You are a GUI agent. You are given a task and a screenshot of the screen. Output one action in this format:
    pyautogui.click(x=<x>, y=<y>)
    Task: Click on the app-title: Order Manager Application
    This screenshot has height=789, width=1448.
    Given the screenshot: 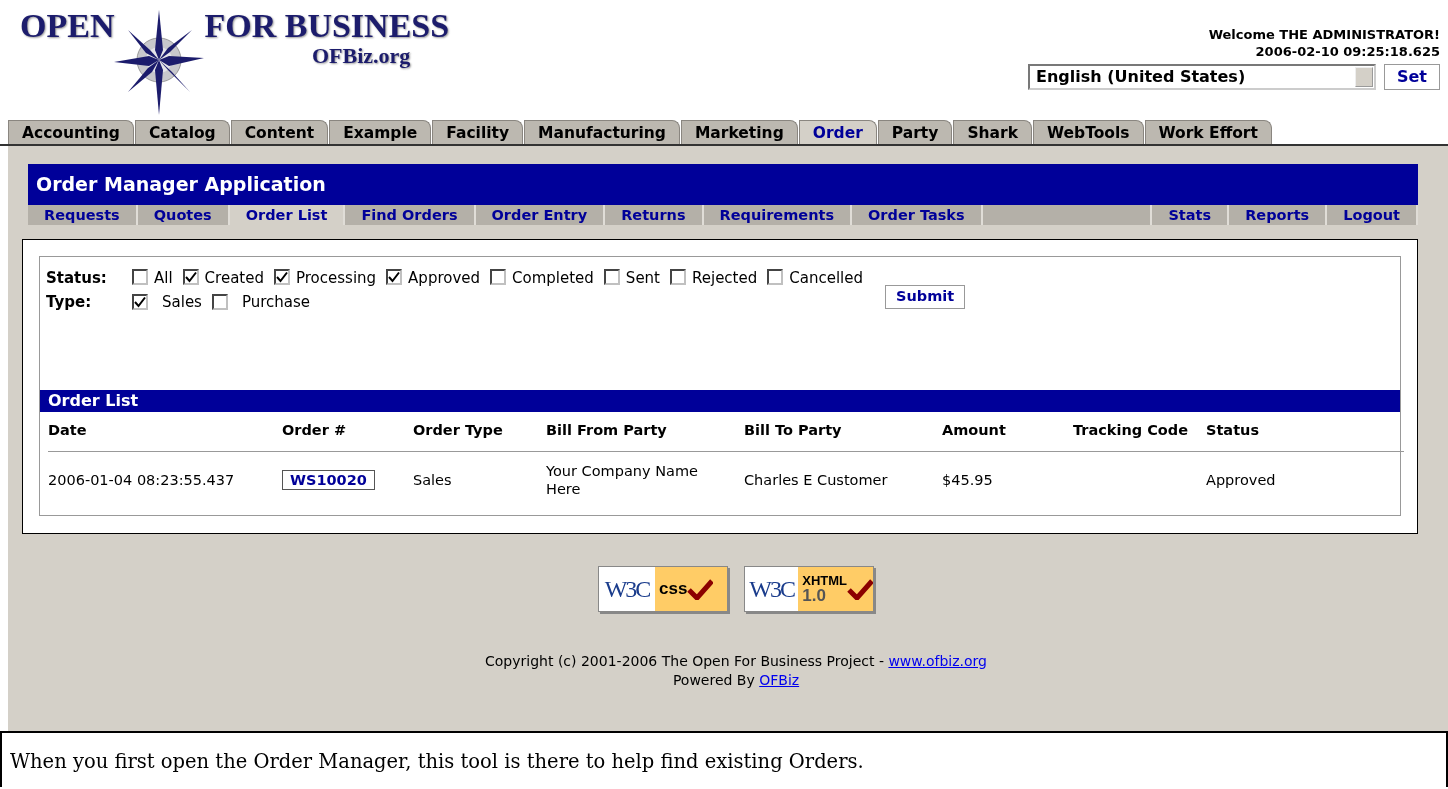 What is the action you would take?
    pyautogui.click(x=723, y=184)
    